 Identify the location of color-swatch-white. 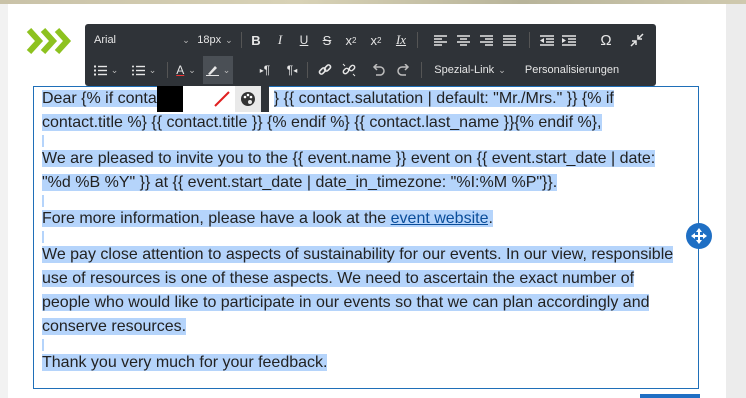
(196, 99).